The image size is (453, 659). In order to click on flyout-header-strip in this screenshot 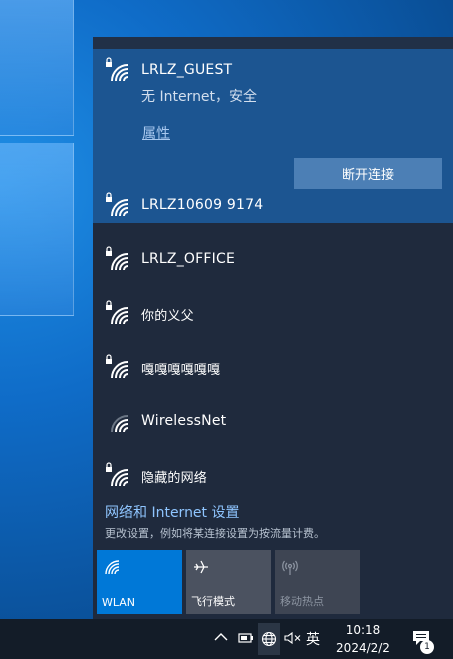, I will do `click(273, 43)`.